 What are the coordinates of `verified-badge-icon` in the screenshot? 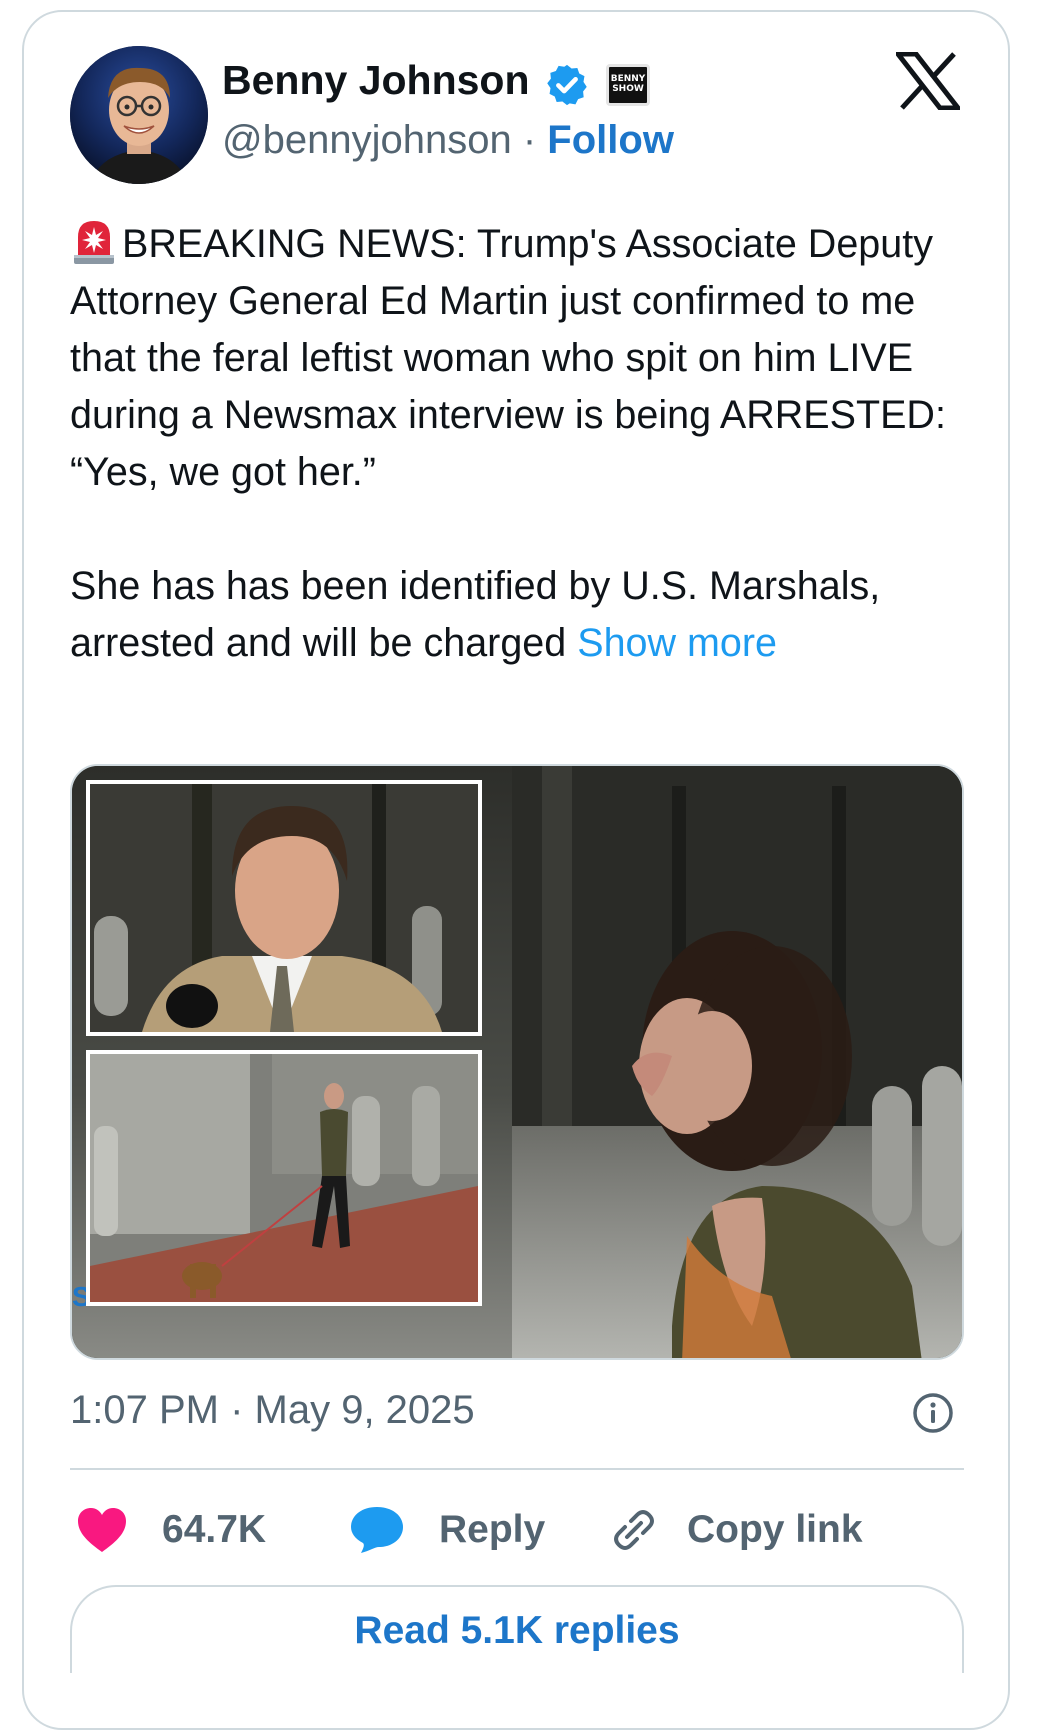 It's located at (567, 85).